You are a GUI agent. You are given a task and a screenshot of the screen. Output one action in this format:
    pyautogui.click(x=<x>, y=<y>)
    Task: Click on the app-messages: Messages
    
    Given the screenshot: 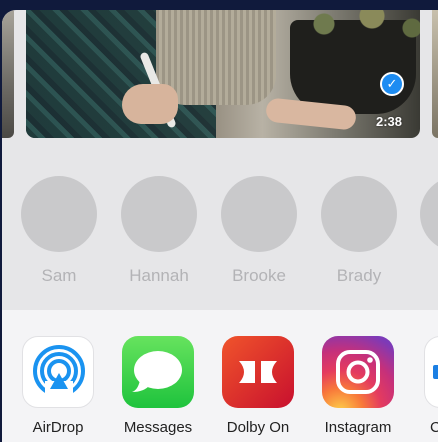 What is the action you would take?
    pyautogui.click(x=158, y=386)
    